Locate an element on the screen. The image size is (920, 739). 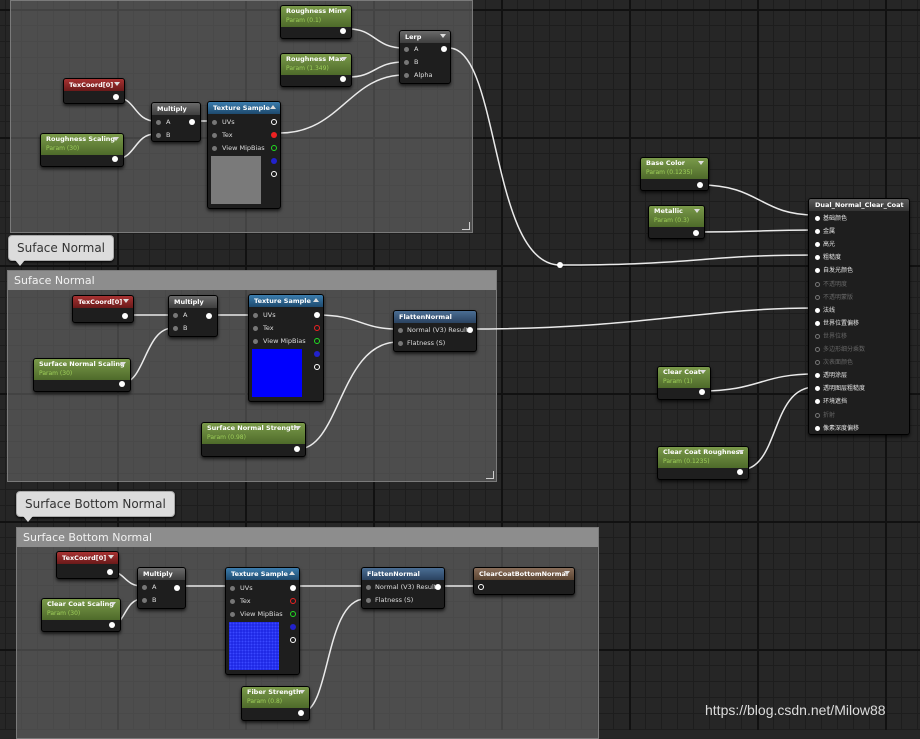
node-base-color: Base Color Param (0.1235) is located at coordinates (674, 174).